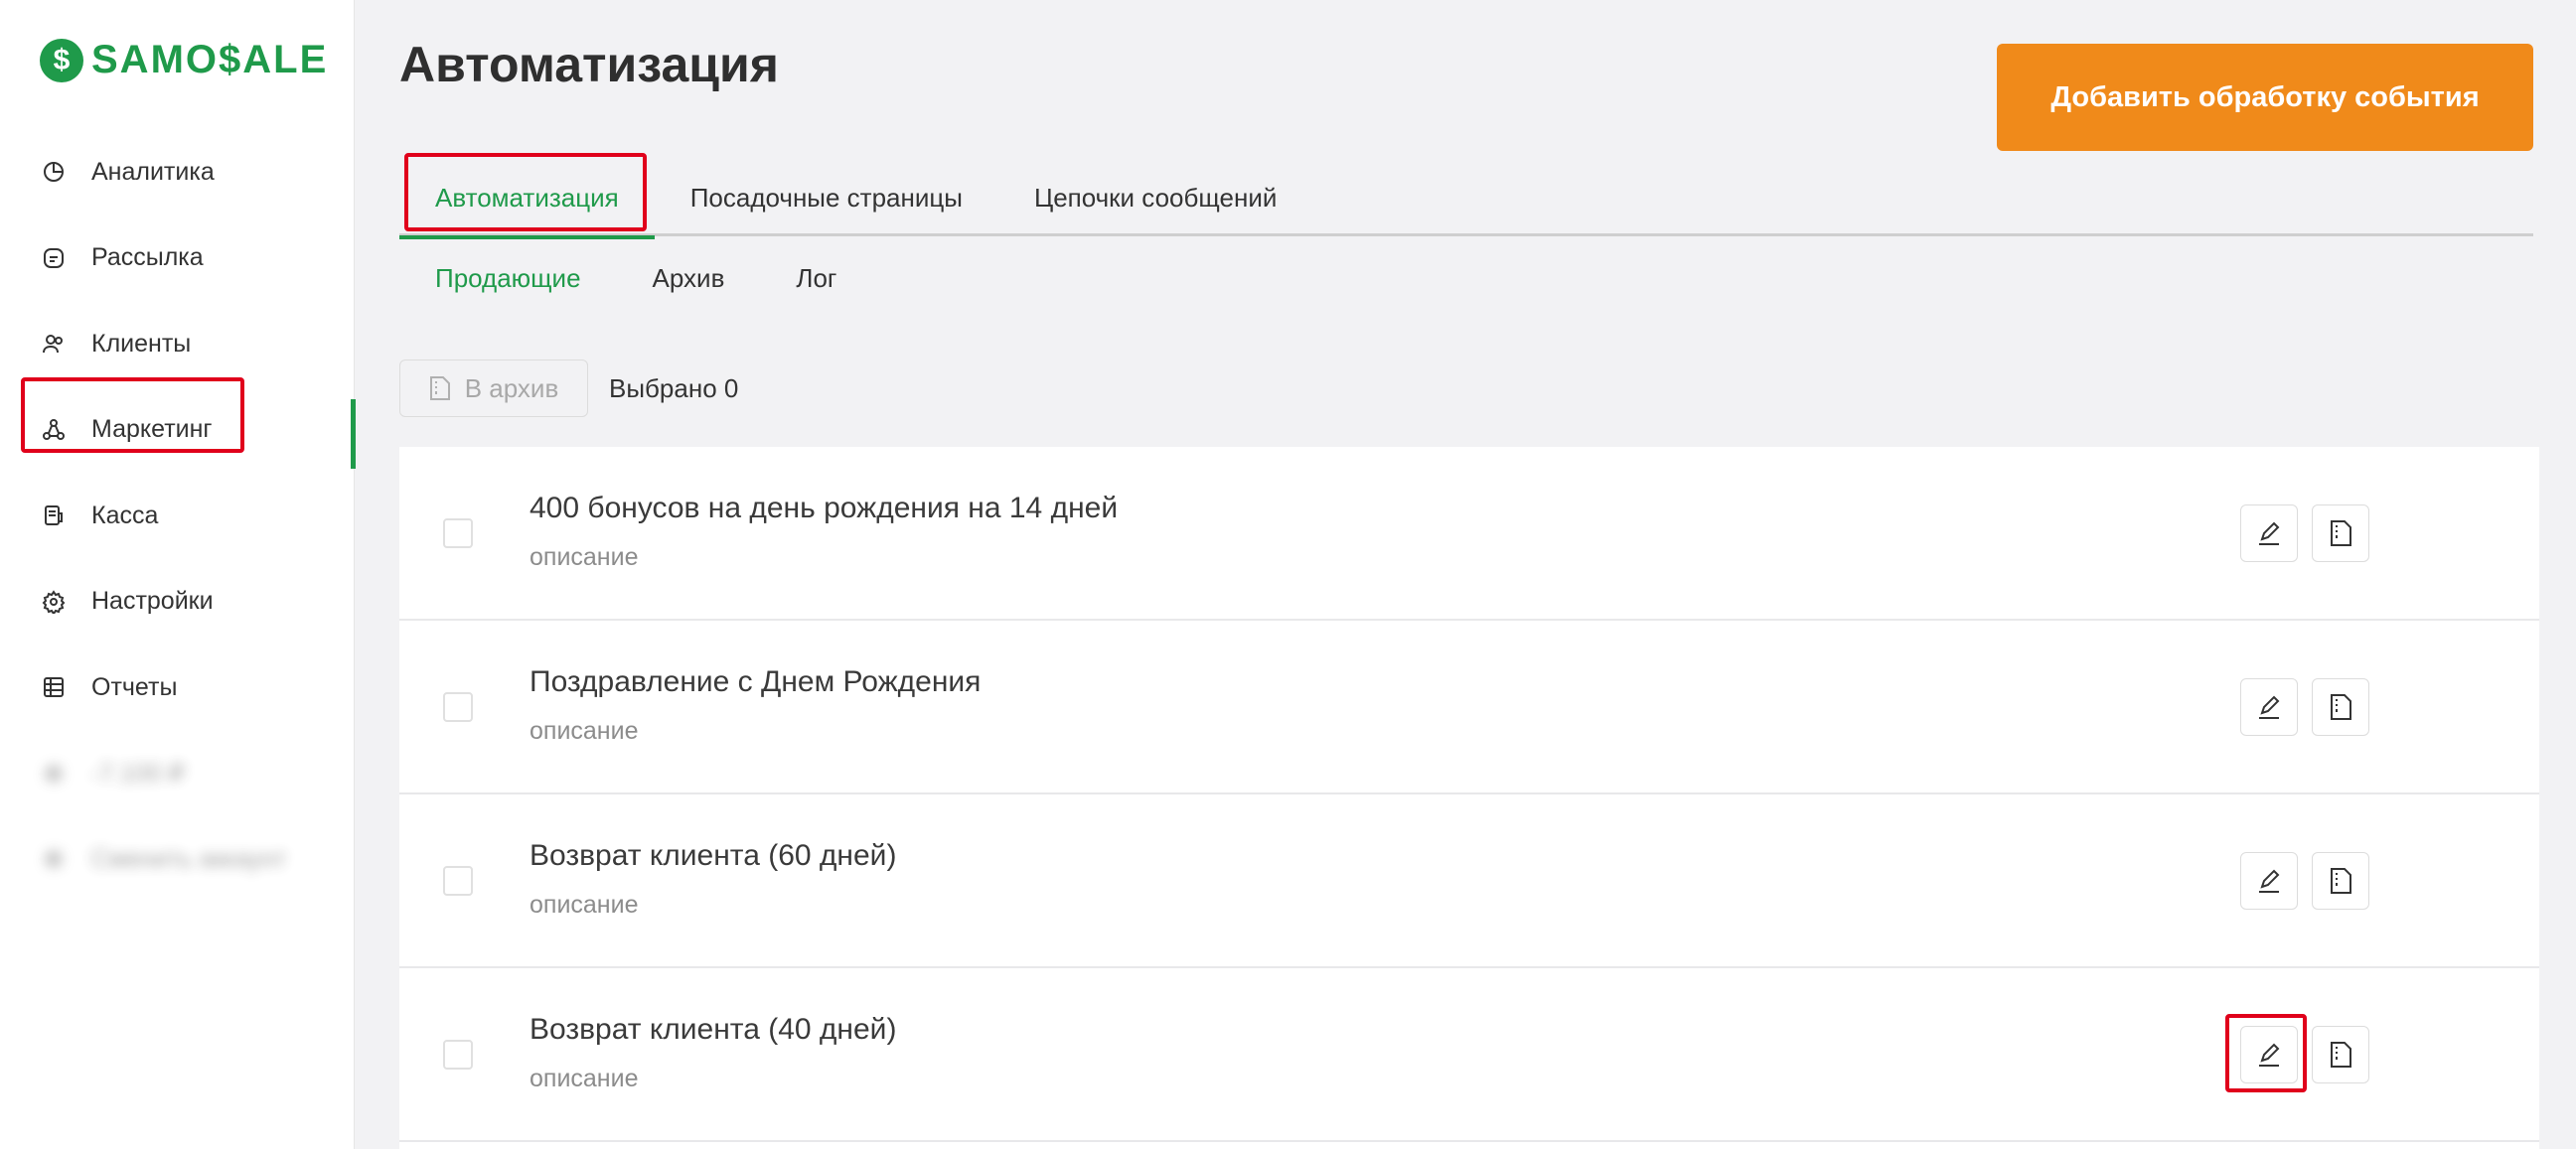 Image resolution: width=2576 pixels, height=1149 pixels. I want to click on sidebar-item-analytics: Аналитика, so click(177, 172).